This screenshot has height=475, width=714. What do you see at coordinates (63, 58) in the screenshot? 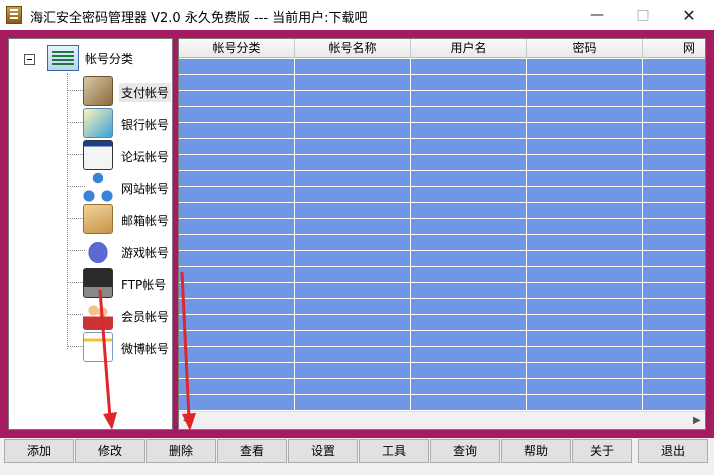
I see `category-root-icon` at bounding box center [63, 58].